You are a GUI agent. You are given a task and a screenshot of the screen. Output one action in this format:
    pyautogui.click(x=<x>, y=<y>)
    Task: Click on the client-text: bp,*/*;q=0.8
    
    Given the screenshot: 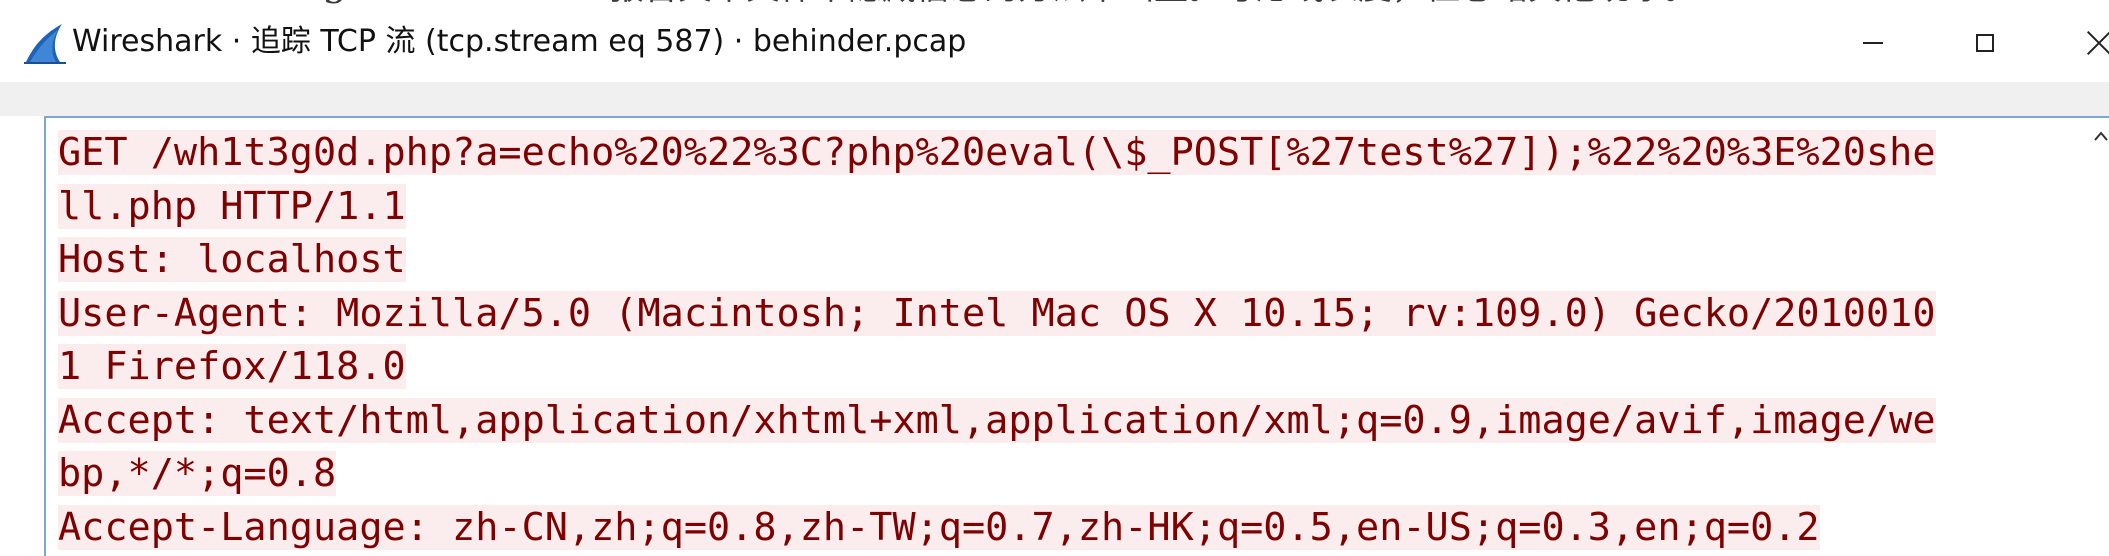 What is the action you would take?
    pyautogui.click(x=197, y=473)
    